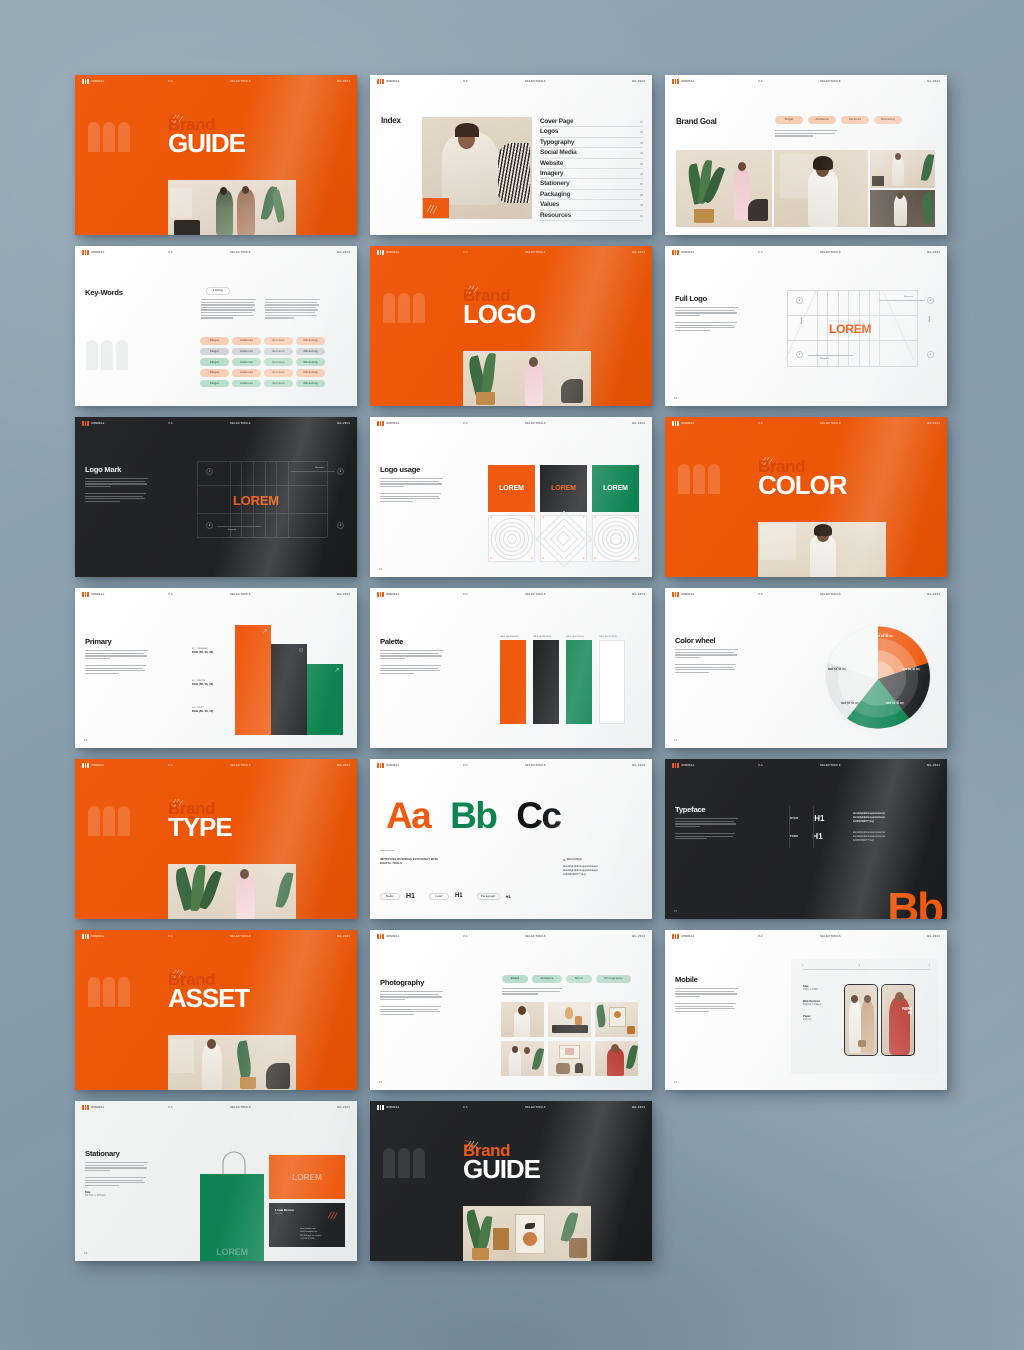  I want to click on tag-services: Services, so click(855, 120).